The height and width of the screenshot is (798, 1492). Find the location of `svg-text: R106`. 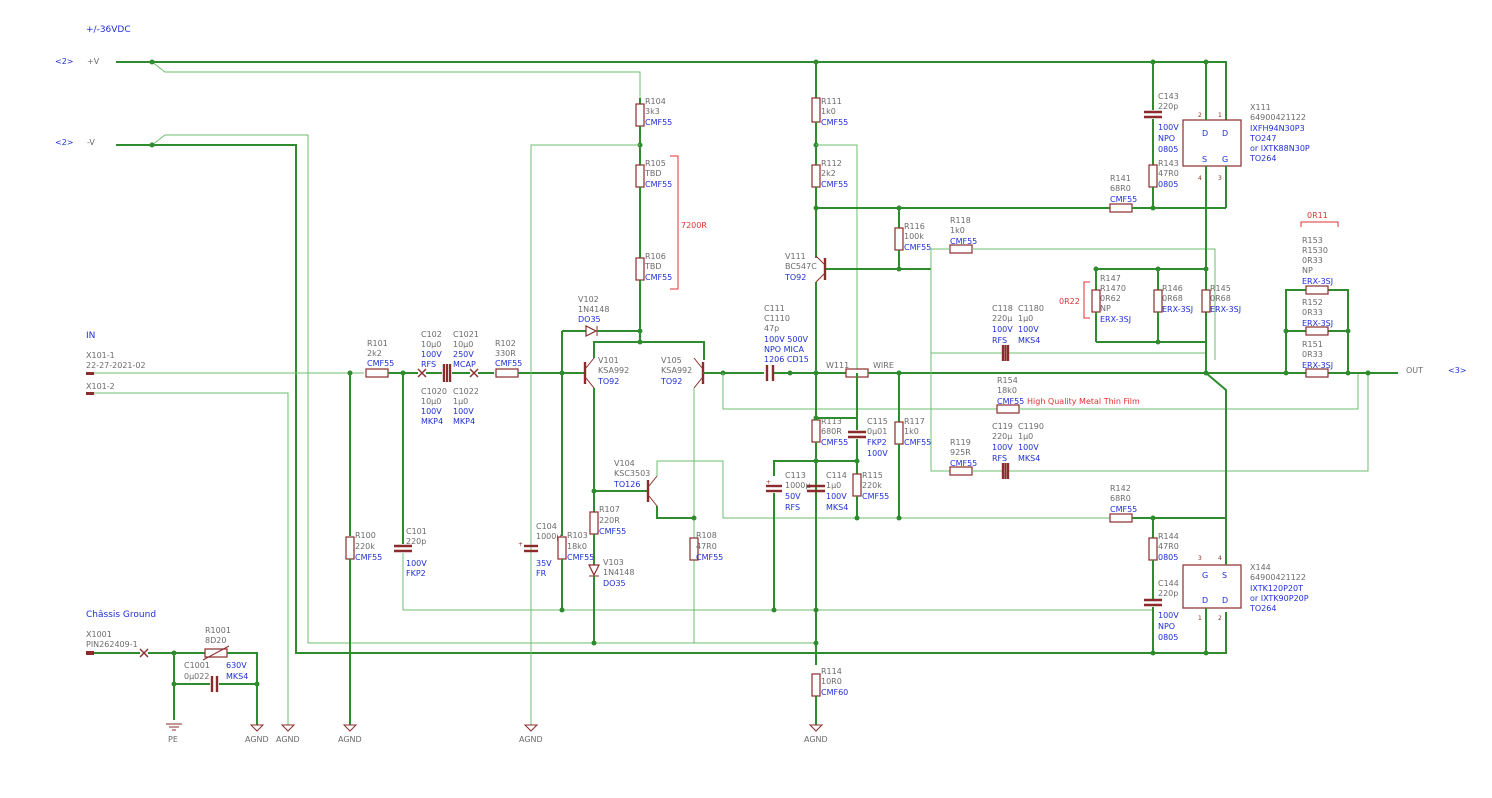

svg-text: R106 is located at coordinates (655, 256).